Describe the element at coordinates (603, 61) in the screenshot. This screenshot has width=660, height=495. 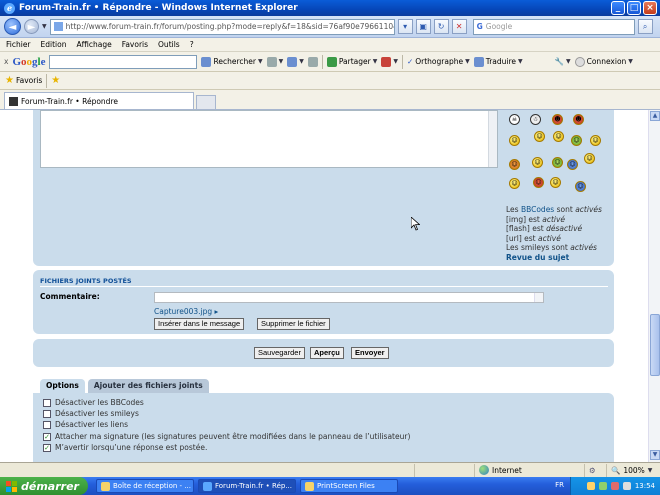
I see `connect-button: Connexion ▼` at that location.